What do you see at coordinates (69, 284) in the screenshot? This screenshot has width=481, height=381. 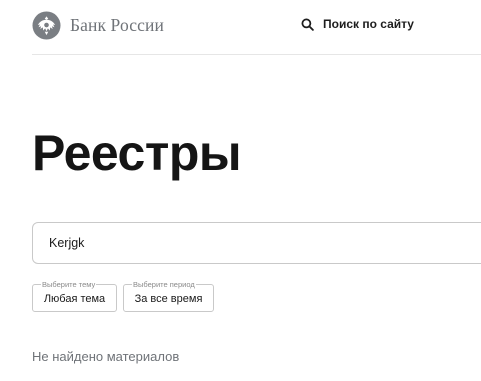 I see `topic-filter-legend: Выберите тему` at bounding box center [69, 284].